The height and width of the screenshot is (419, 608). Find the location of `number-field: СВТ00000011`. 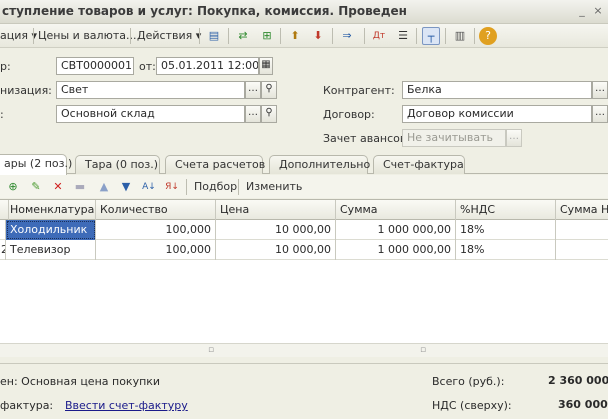

number-field: СВТ00000011 is located at coordinates (95, 66).